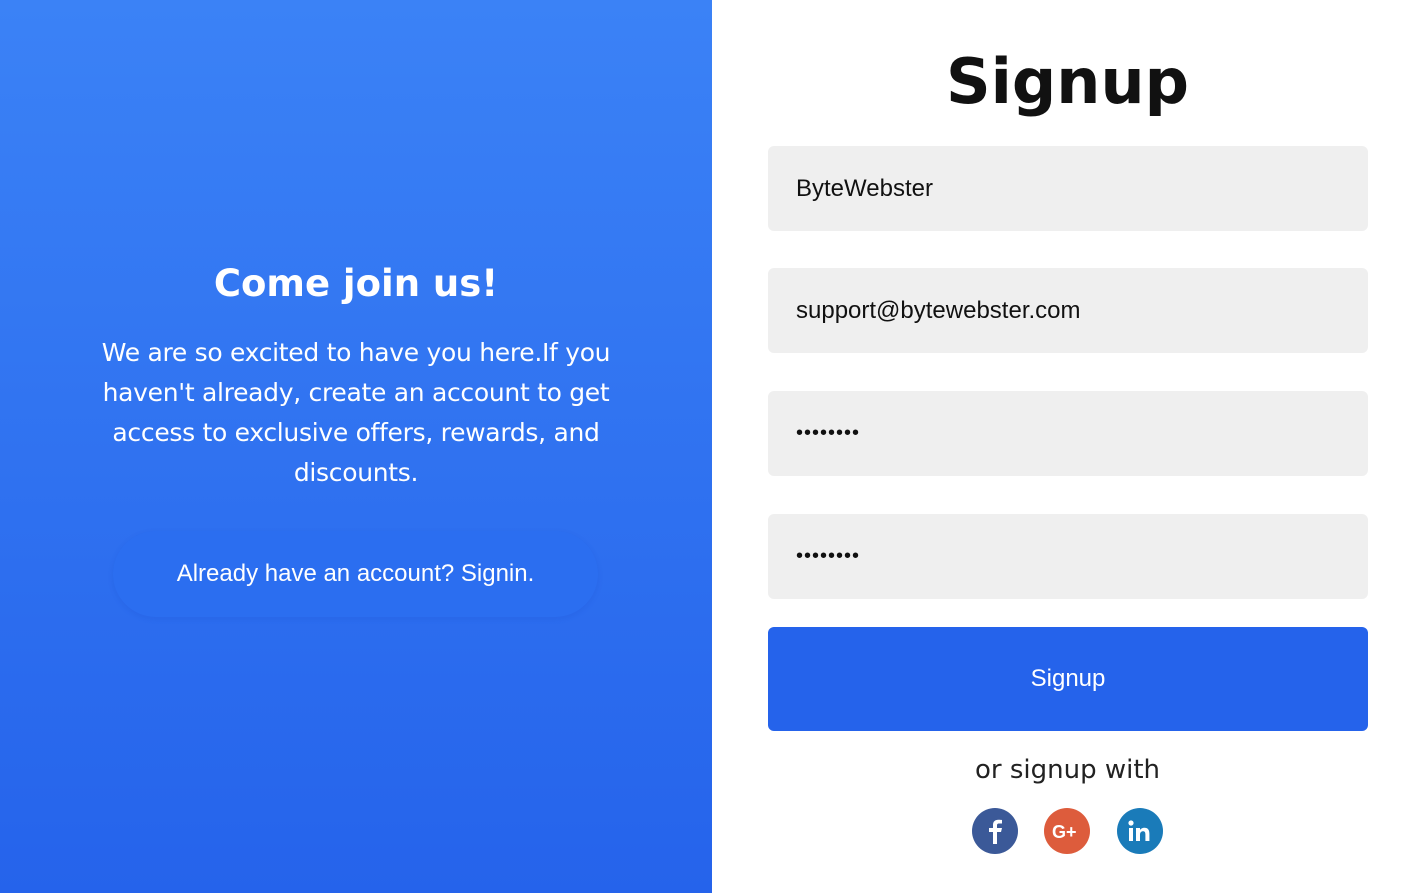 The width and height of the screenshot is (1423, 893). What do you see at coordinates (355, 574) in the screenshot?
I see `signin-link-button: Already have an account? Signin.` at bounding box center [355, 574].